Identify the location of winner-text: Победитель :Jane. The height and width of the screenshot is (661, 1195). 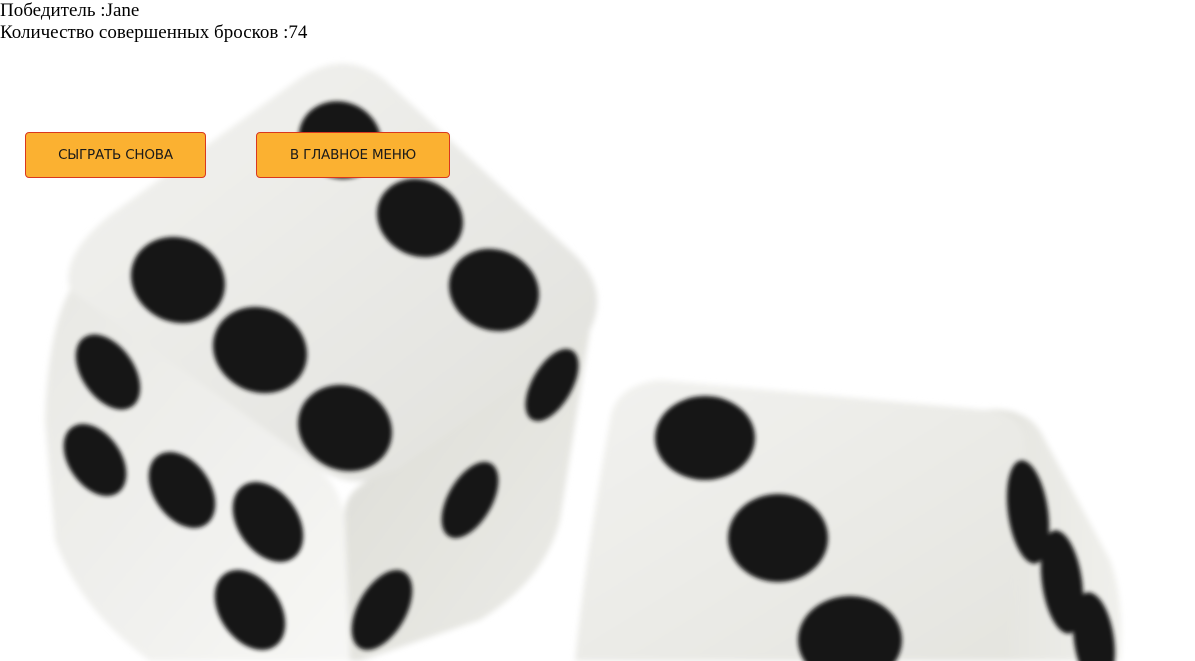
(69, 11).